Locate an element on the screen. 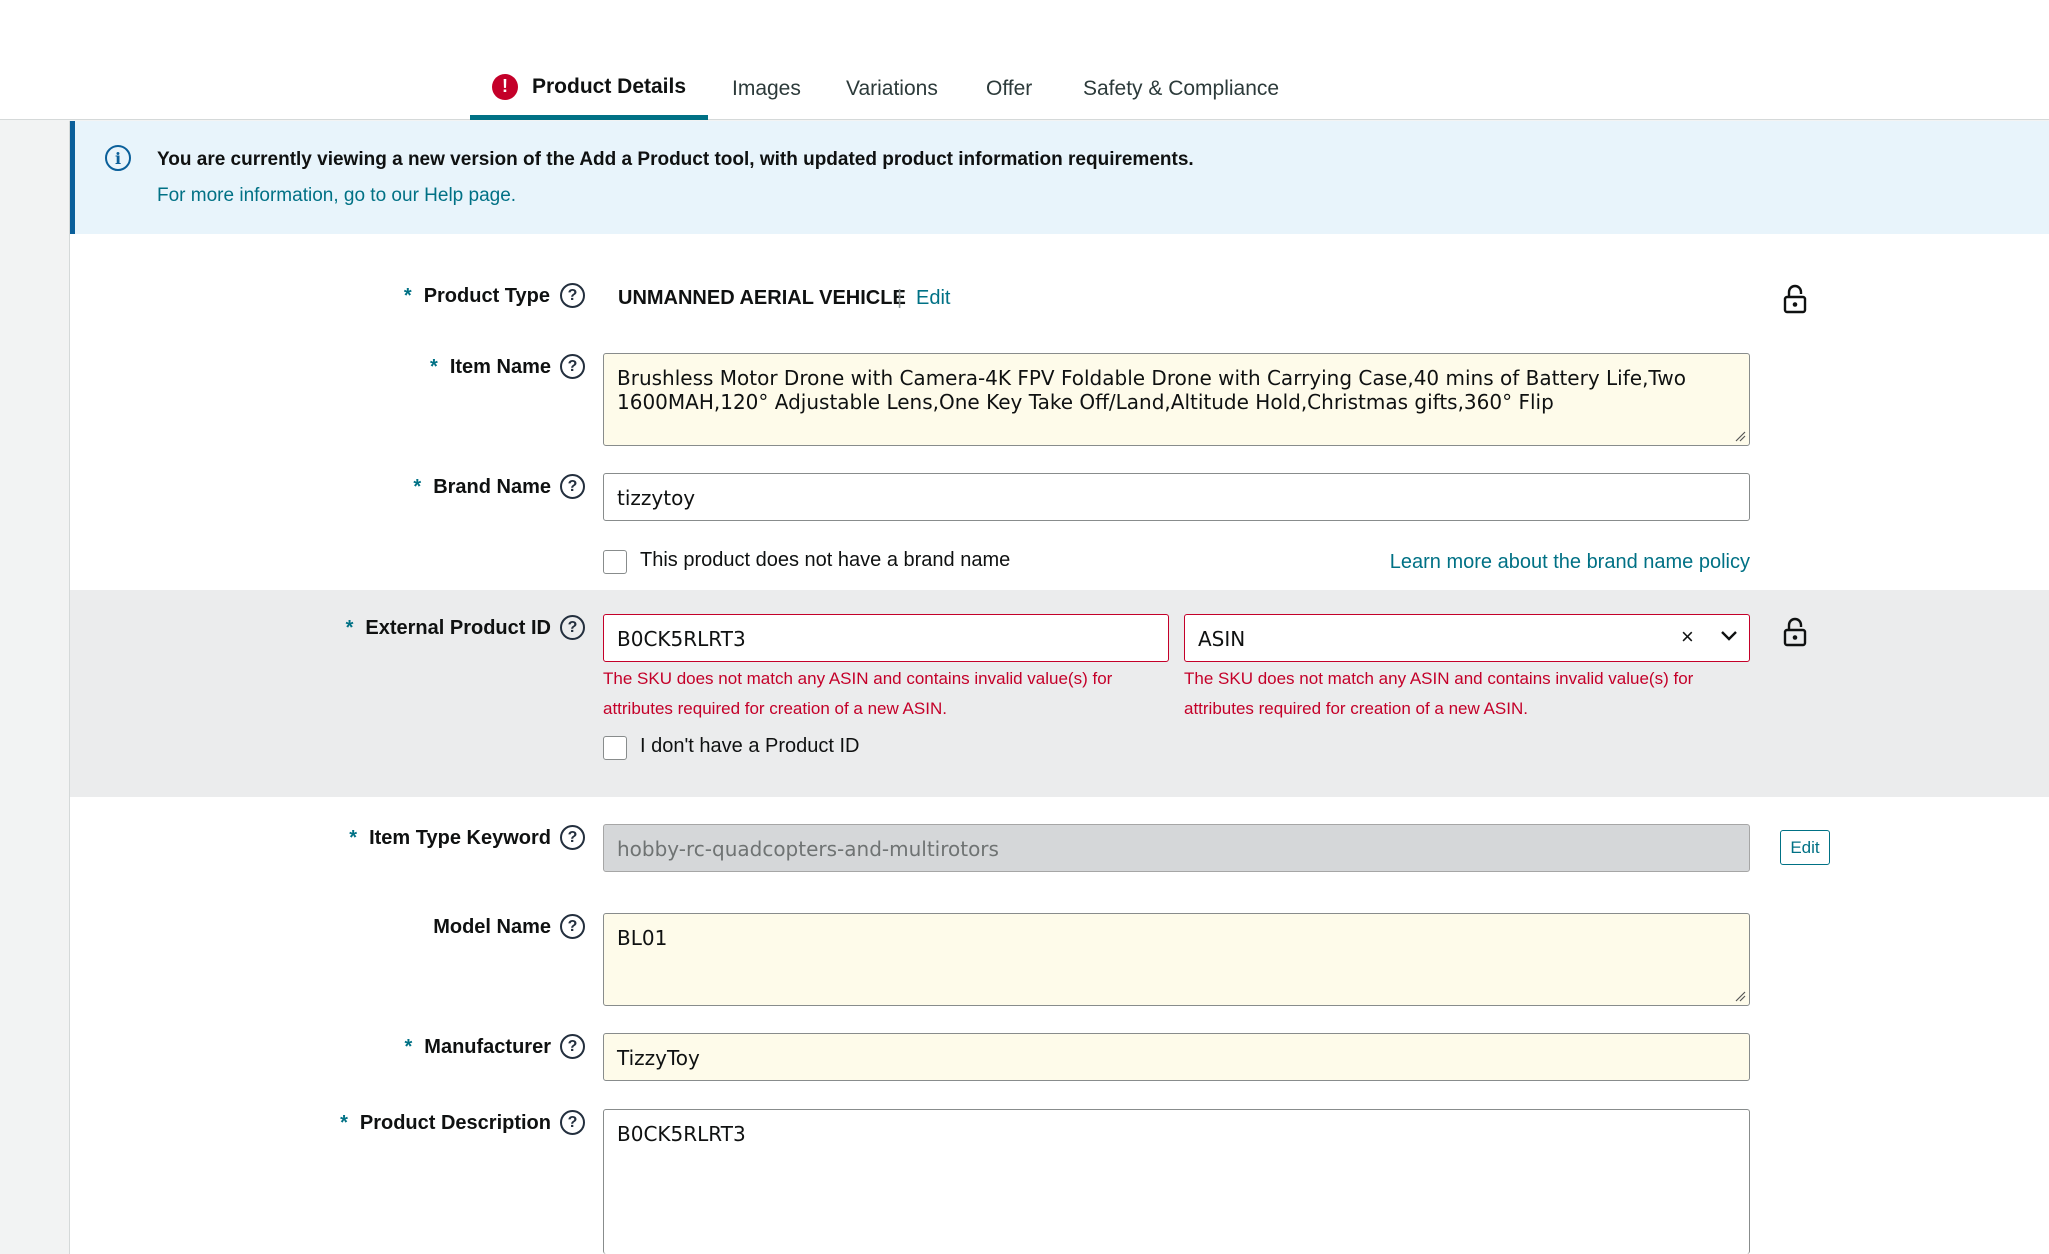  external-id-type-value: ASIN is located at coordinates (1222, 639).